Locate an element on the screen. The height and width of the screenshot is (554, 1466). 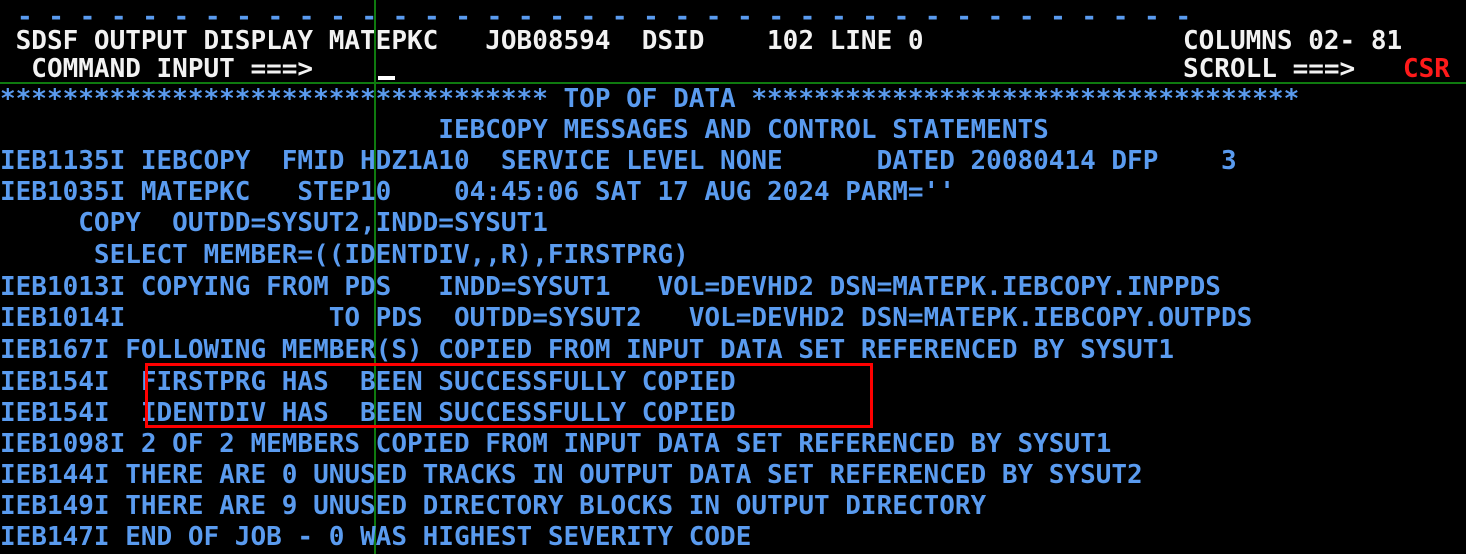
command-input-label: COMMAND INPUT ===> is located at coordinates (157, 69).